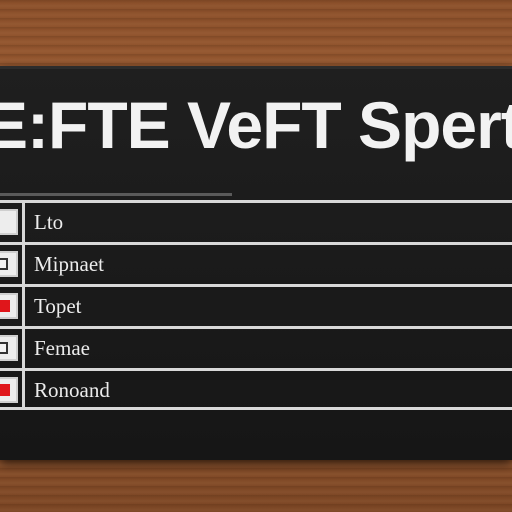  What do you see at coordinates (58, 306) in the screenshot?
I see `list-item-label: Topet` at bounding box center [58, 306].